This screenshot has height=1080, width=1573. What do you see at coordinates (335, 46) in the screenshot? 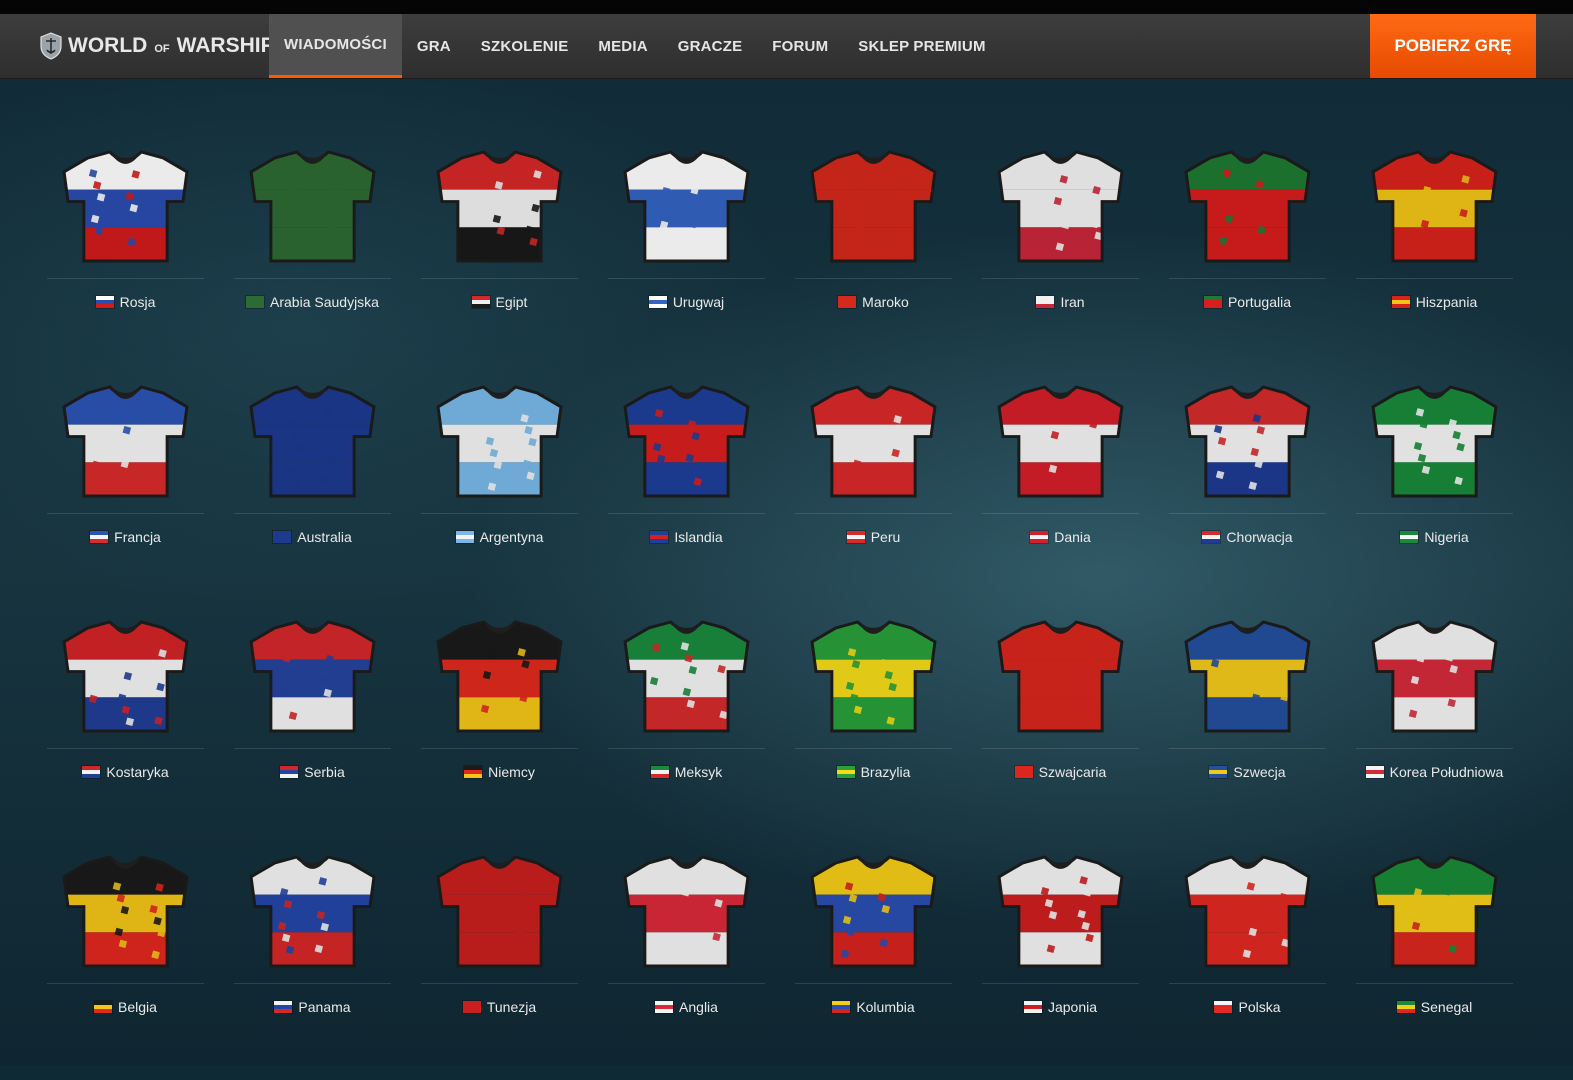
I see `nav-item-wiadomosci: WIADOMOŚCI` at bounding box center [335, 46].